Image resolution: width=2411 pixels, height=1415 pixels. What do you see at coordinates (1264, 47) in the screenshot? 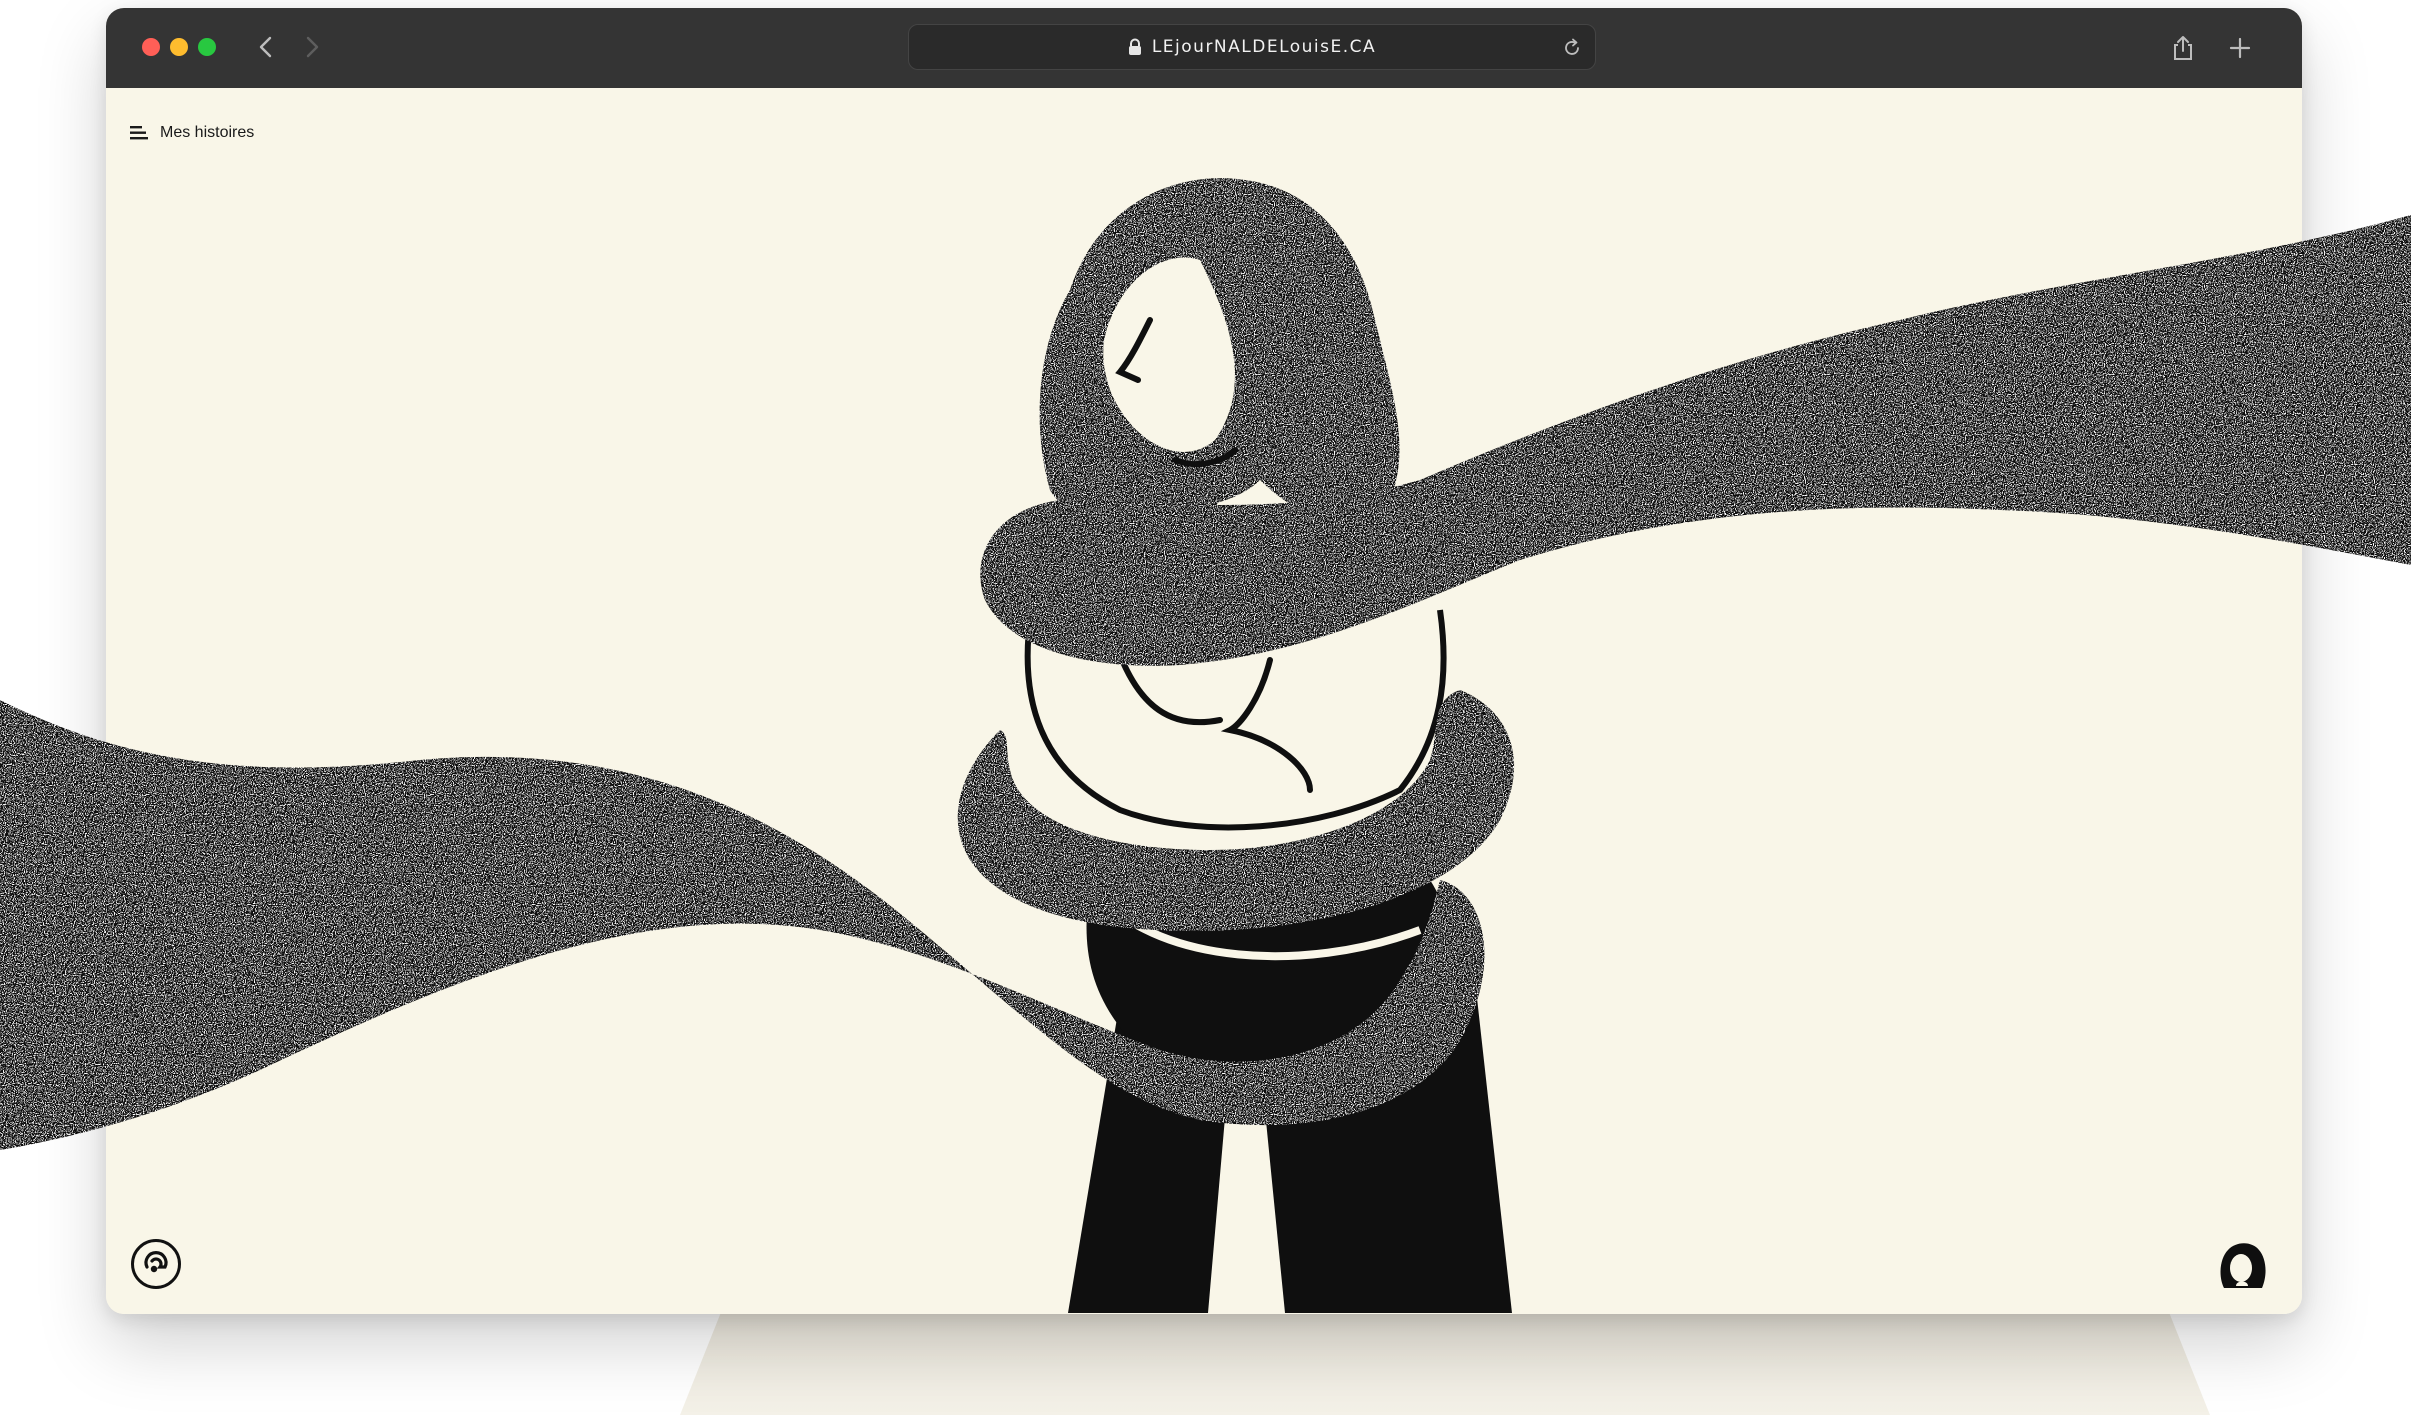
I see `address-url: LEjourNALDELouisE.CA` at bounding box center [1264, 47].